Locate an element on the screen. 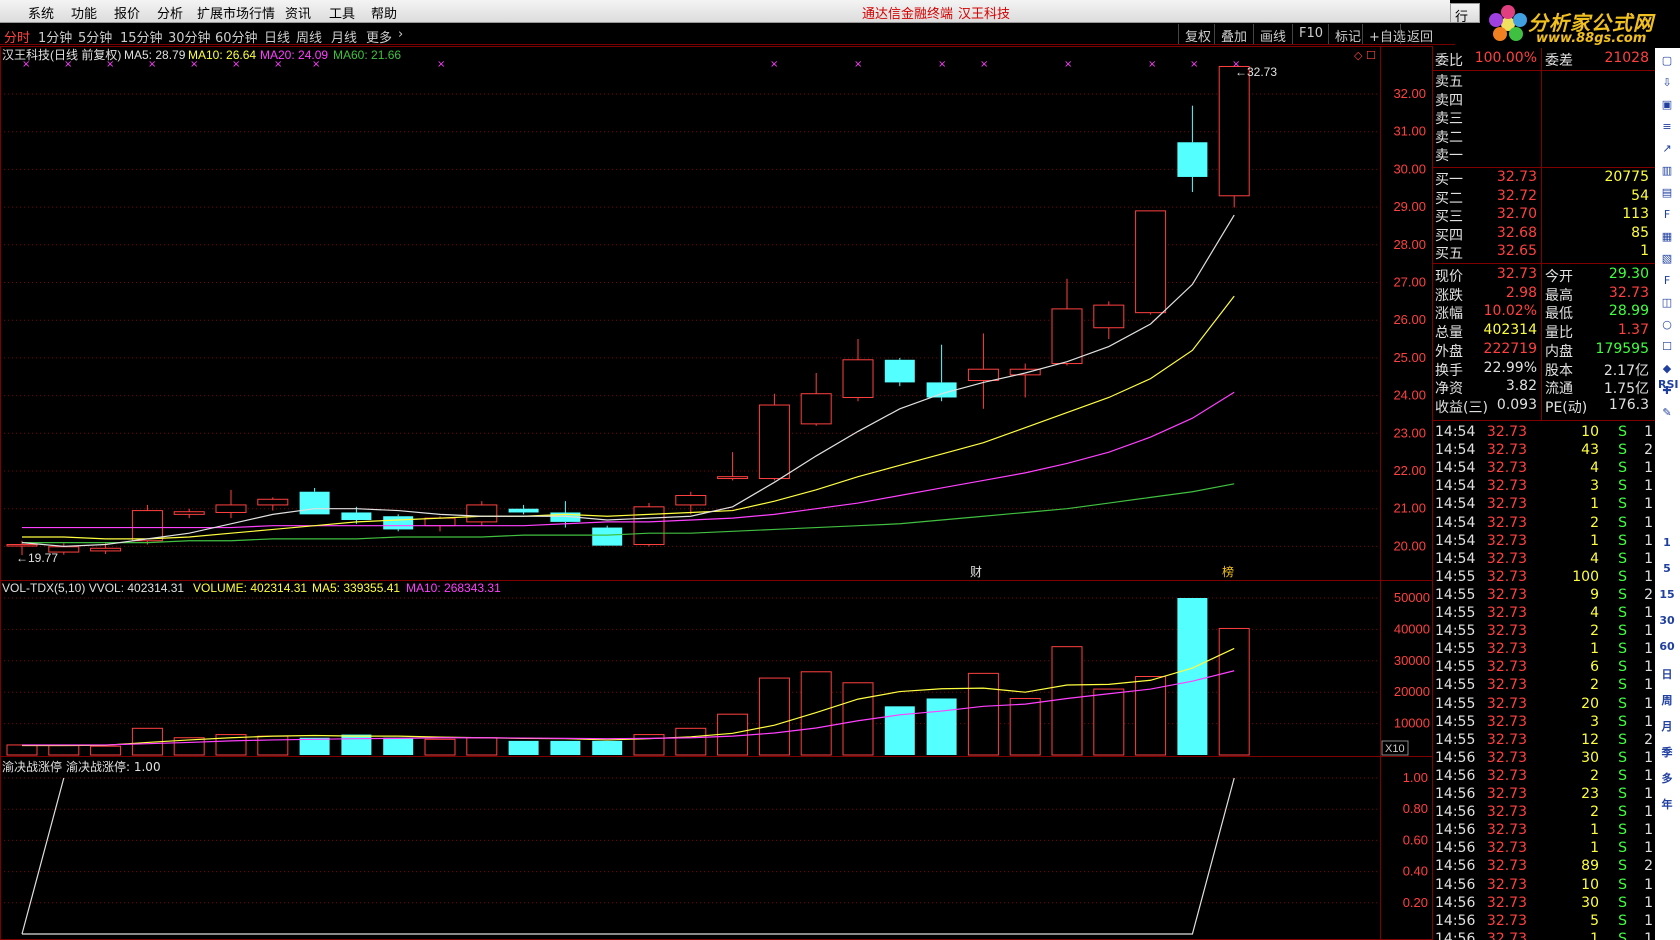 The width and height of the screenshot is (1680, 940). tick-row: 14:54 32.73 4 S 1 is located at coordinates (1544, 560).